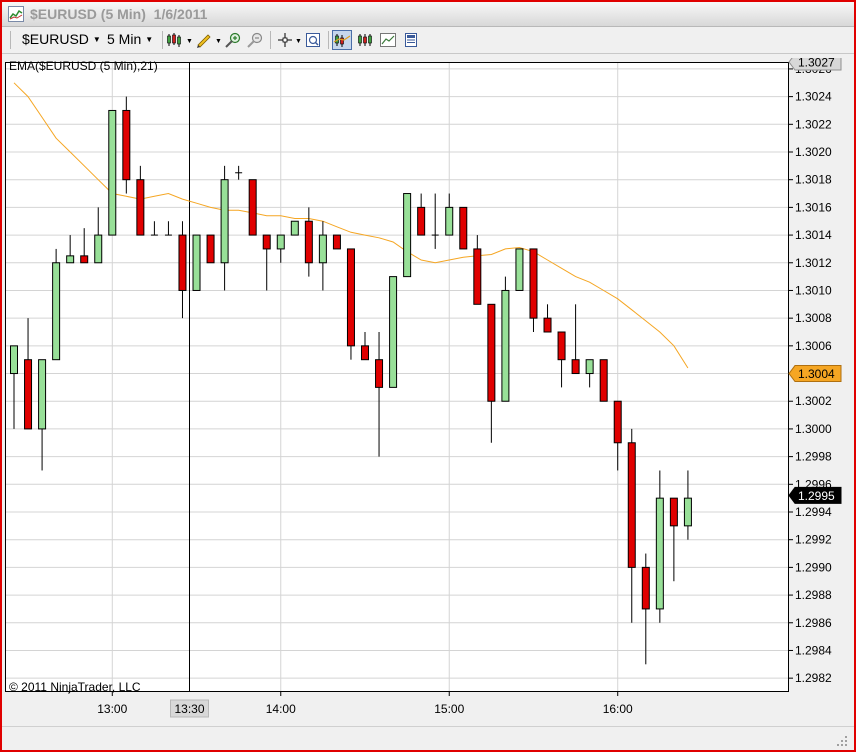 The image size is (856, 752). Describe the element at coordinates (813, 429) in the screenshot. I see `y-tick-label: 1.3000` at that location.